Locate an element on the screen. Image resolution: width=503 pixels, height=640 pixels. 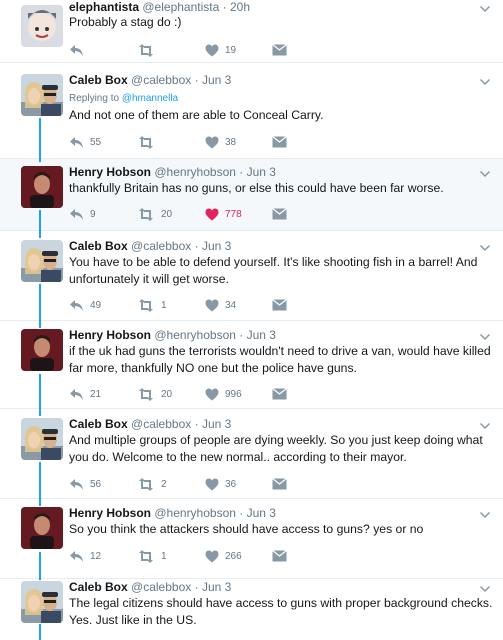
like-button: 778 is located at coordinates (223, 214).